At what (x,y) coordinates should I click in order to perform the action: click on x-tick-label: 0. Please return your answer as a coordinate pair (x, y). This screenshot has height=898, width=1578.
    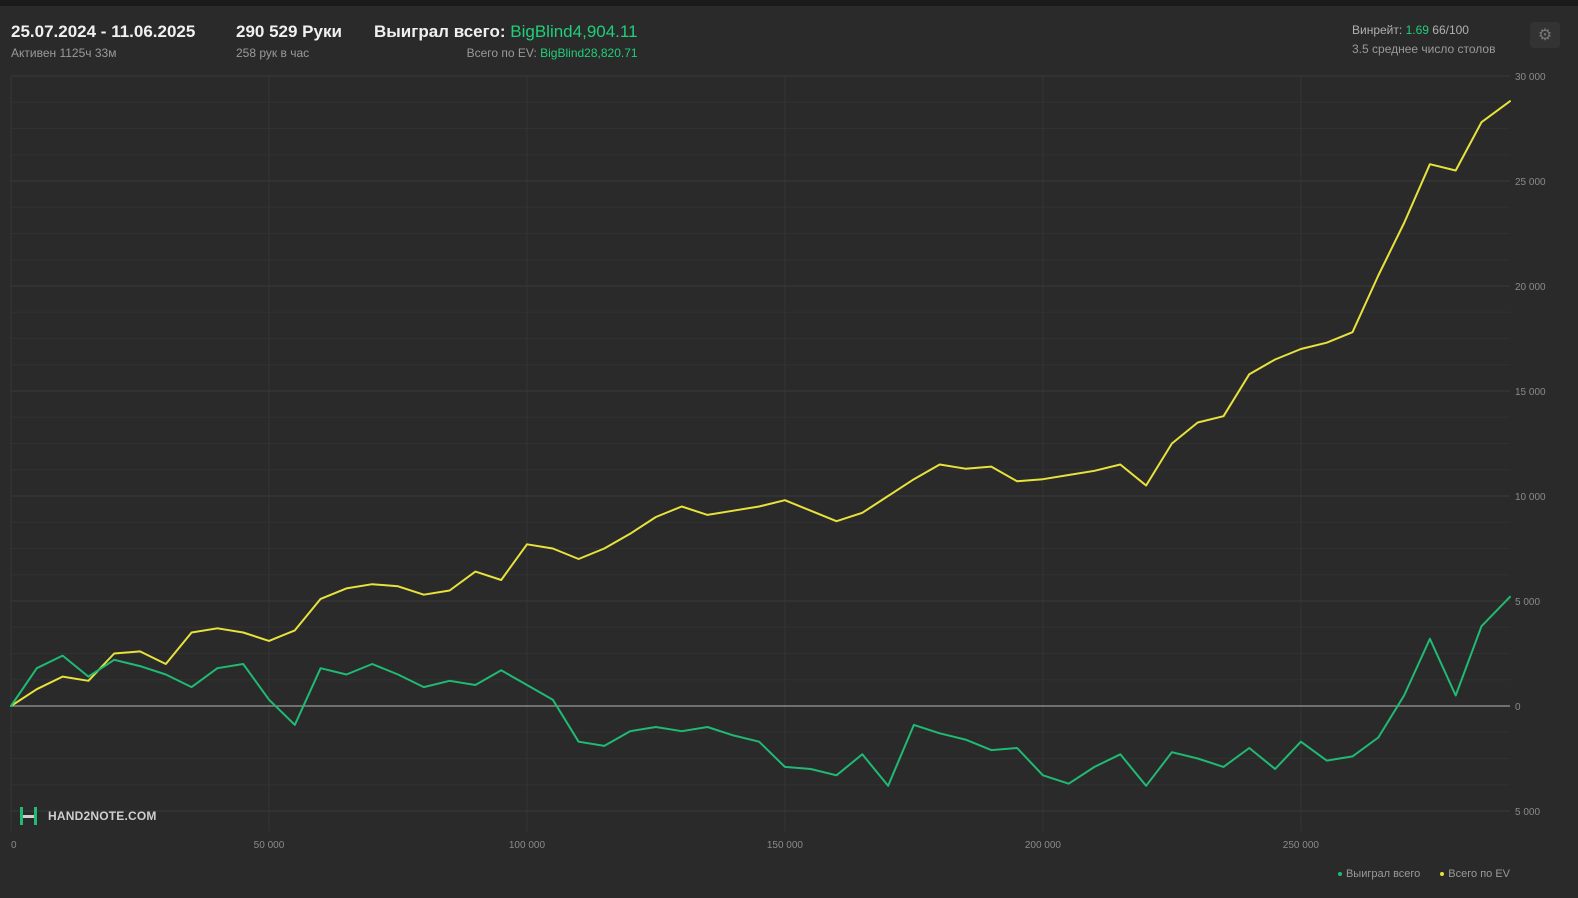
    Looking at the image, I should click on (14, 845).